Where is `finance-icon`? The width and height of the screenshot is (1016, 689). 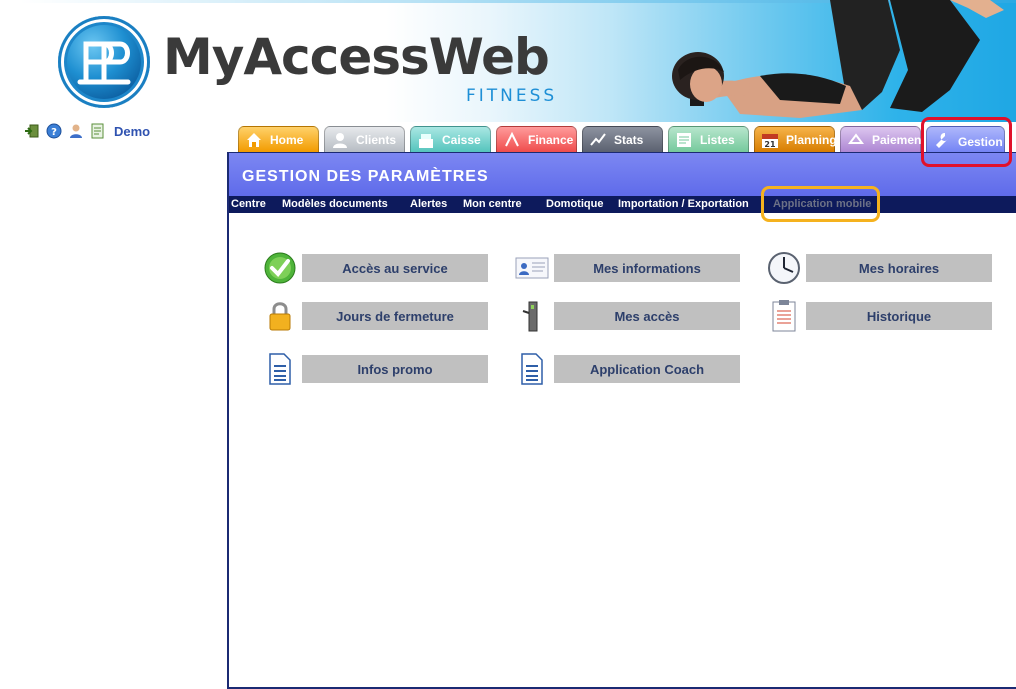
finance-icon is located at coordinates (512, 139).